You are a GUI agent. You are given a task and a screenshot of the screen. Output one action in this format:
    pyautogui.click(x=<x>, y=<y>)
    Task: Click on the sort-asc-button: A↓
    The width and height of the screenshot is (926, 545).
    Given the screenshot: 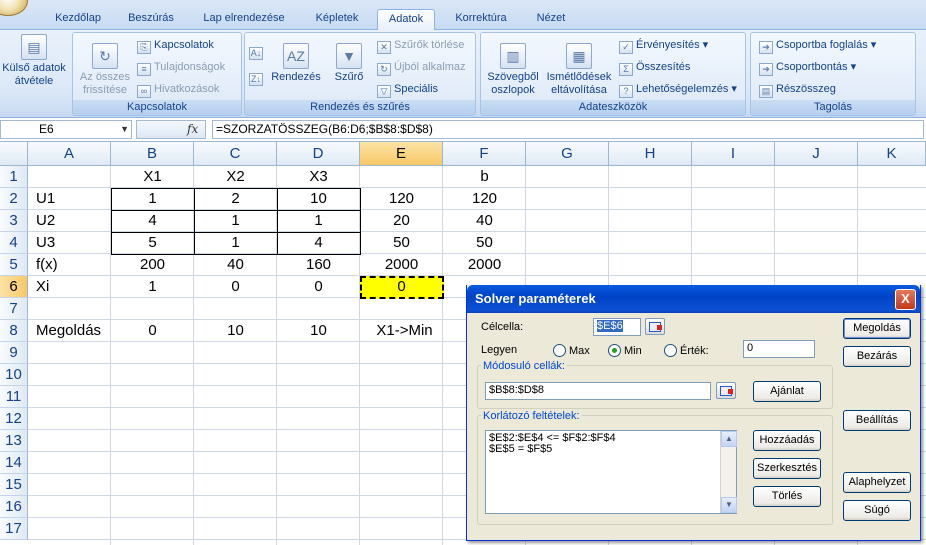 What is the action you would take?
    pyautogui.click(x=257, y=51)
    